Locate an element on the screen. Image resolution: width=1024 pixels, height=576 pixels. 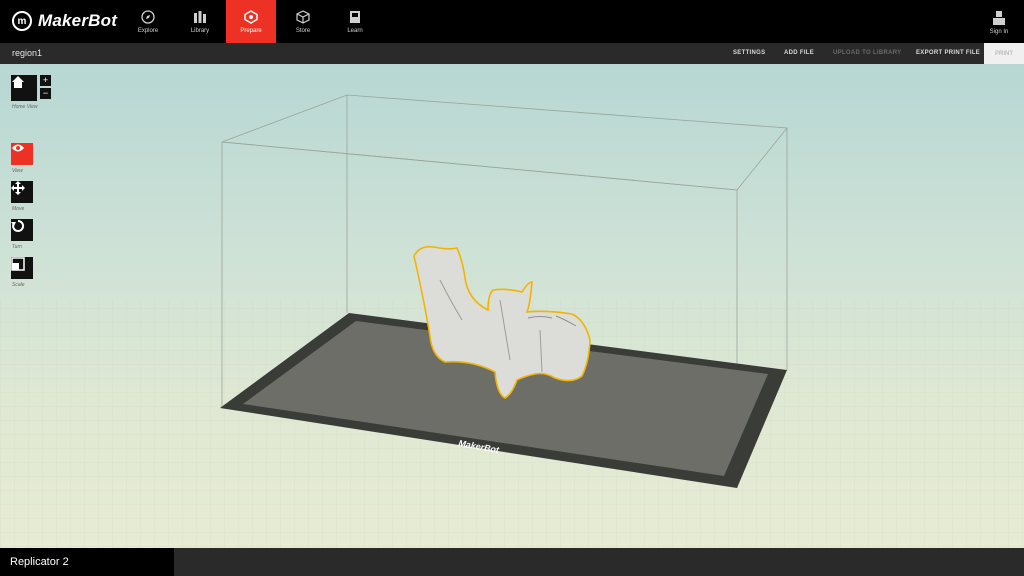
nav-learn: Learn is located at coordinates (355, 21).